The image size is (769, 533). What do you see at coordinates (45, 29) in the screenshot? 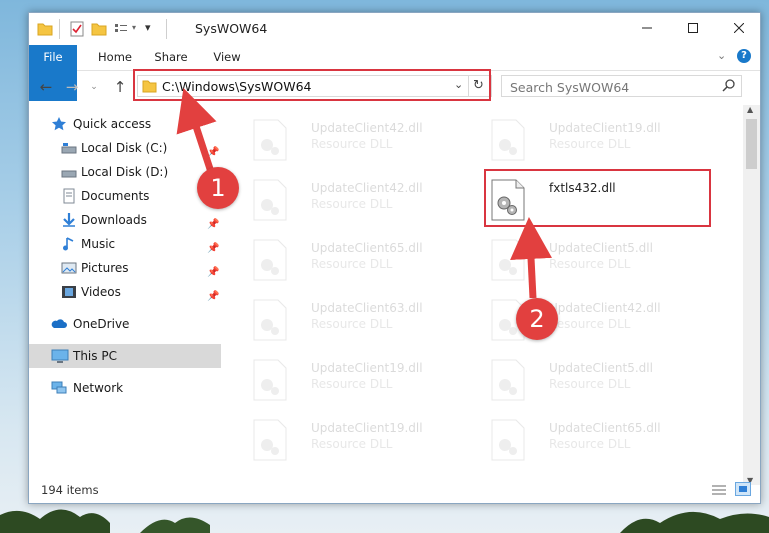
I see `folder-icon` at bounding box center [45, 29].